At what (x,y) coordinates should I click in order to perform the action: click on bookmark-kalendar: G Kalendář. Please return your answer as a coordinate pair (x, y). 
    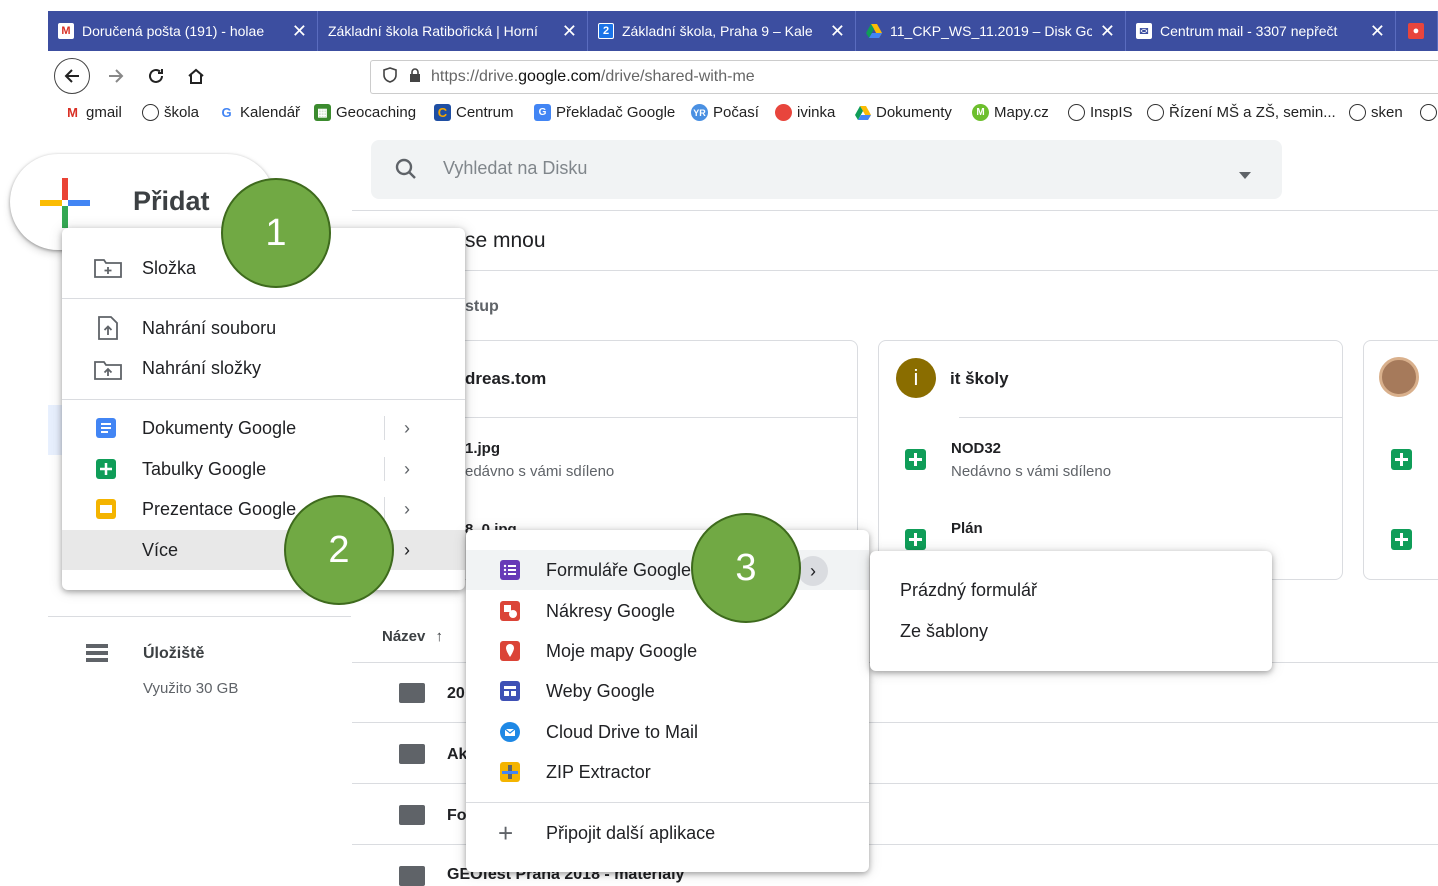
    Looking at the image, I should click on (259, 112).